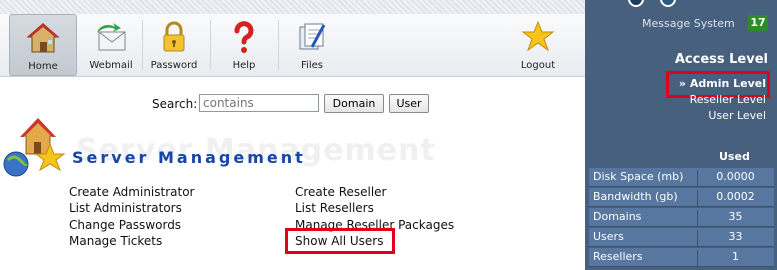 Image resolution: width=777 pixels, height=270 pixels. I want to click on server-management-title: Server Management, so click(189, 157).